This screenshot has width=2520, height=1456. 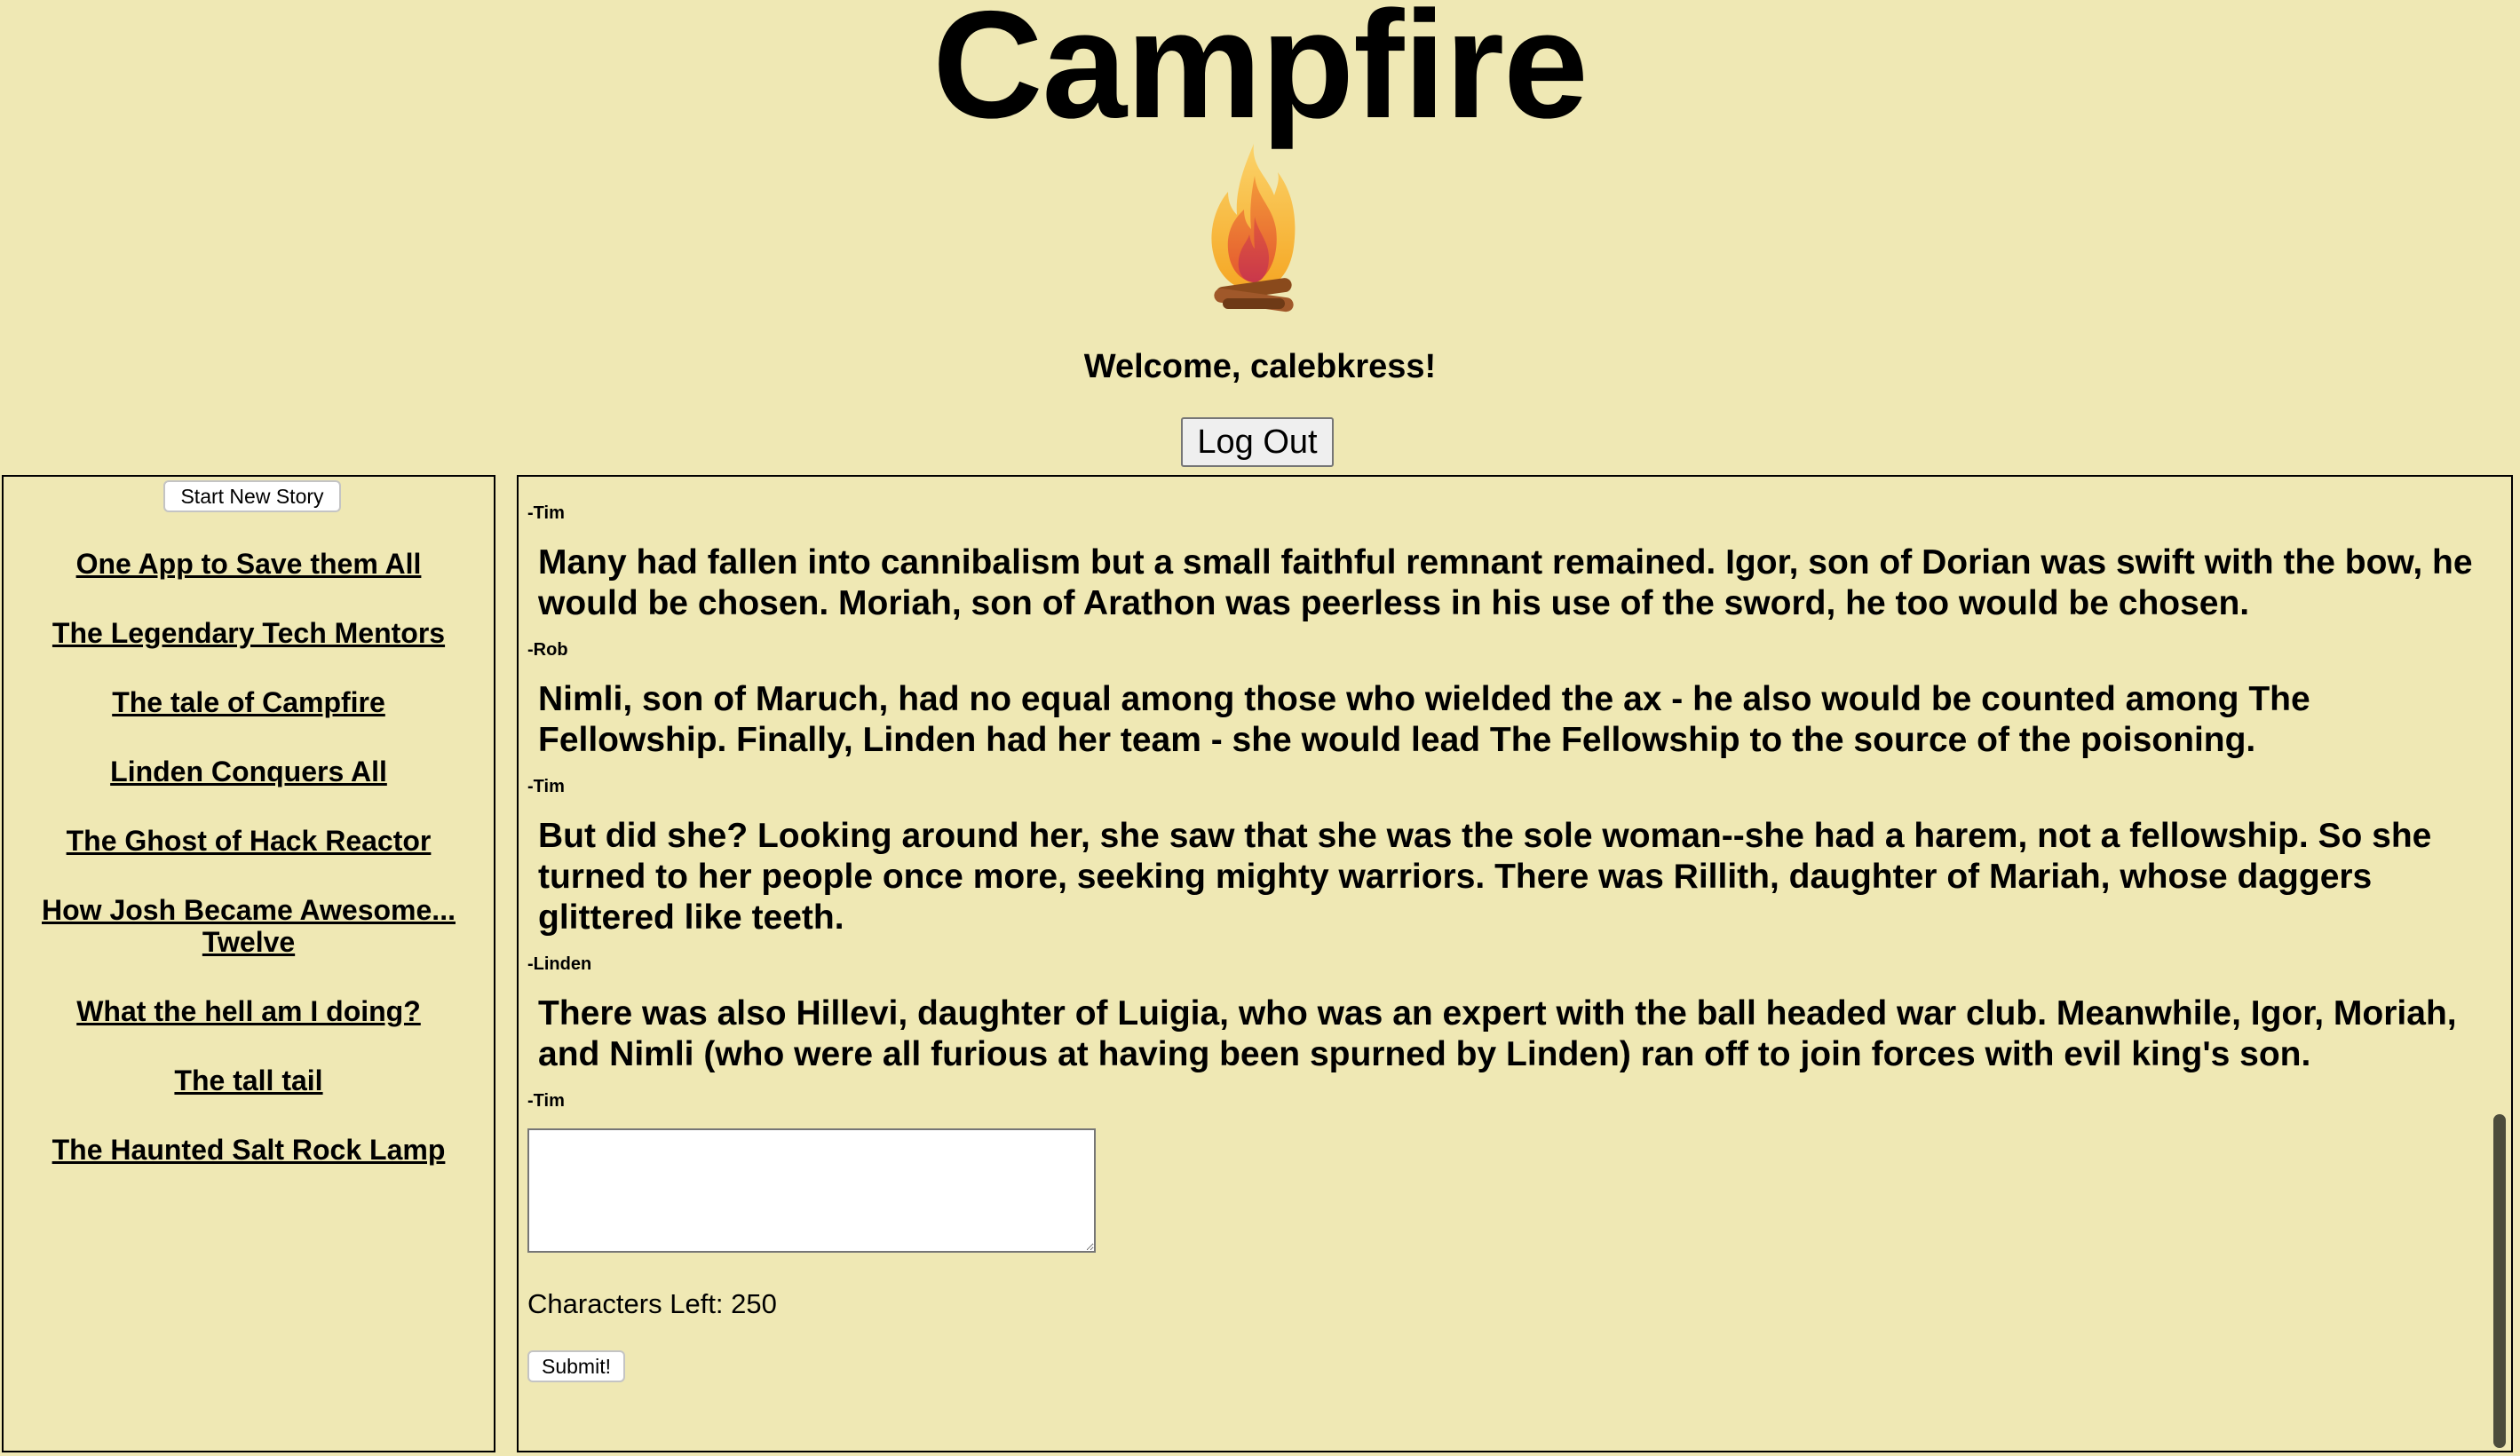 What do you see at coordinates (547, 650) in the screenshot?
I see `entry-author: -Rob` at bounding box center [547, 650].